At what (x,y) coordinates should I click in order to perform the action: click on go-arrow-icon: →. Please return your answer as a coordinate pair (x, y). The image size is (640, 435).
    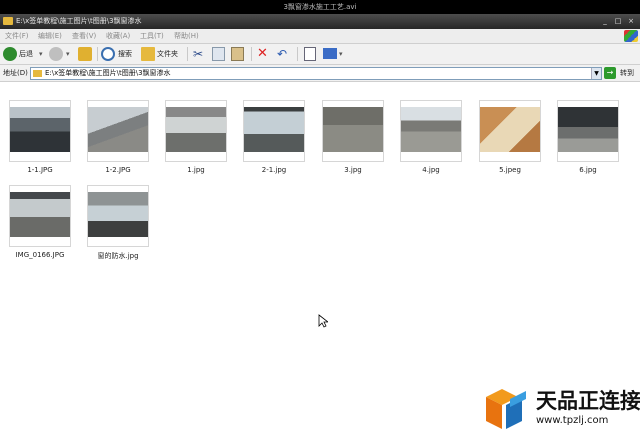
    Looking at the image, I should click on (610, 73).